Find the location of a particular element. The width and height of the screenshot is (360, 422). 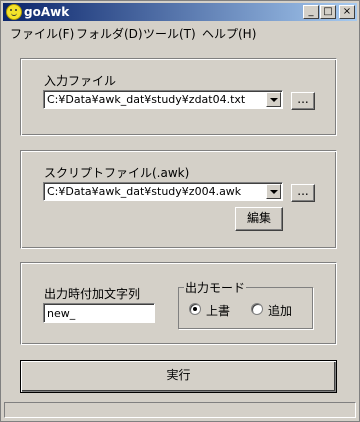

smiley-app-icon is located at coordinates (14, 12).